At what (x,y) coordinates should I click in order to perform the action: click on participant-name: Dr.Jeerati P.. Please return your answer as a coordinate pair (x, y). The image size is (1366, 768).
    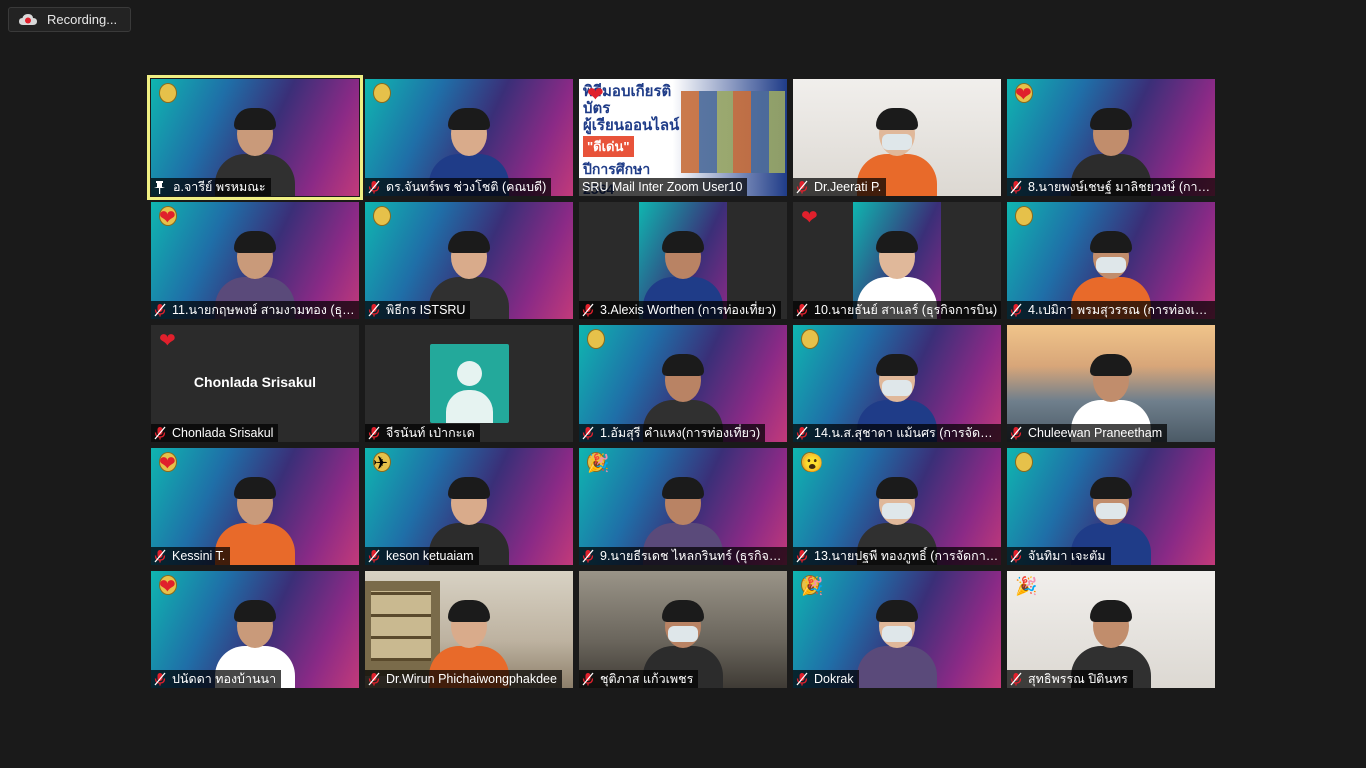
    Looking at the image, I should click on (848, 187).